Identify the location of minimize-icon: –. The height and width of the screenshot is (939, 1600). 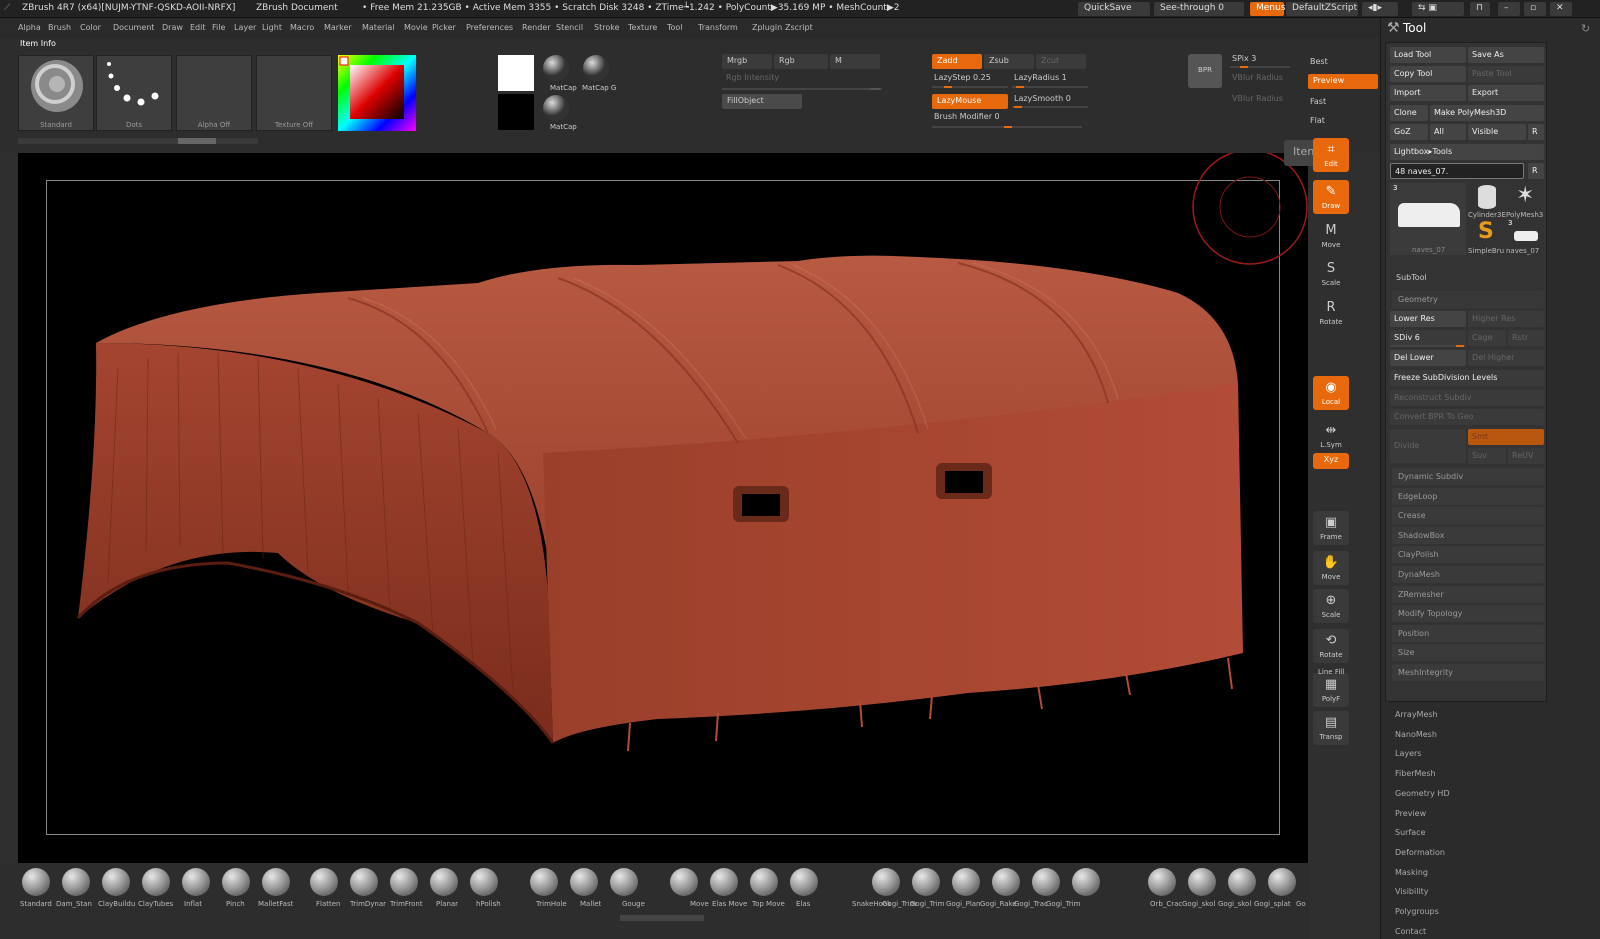
(1509, 9).